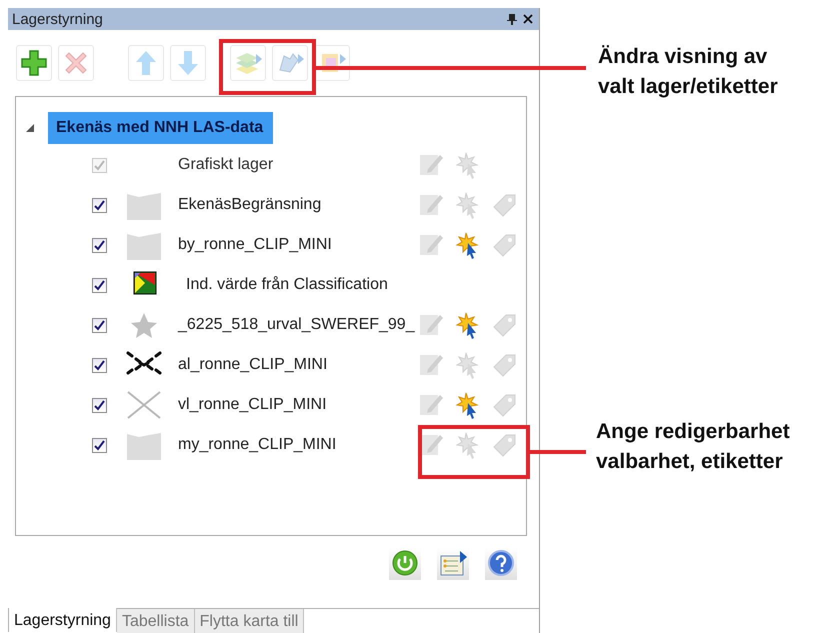 This screenshot has height=633, width=832. I want to click on cross-lines-symbol-icon, so click(144, 405).